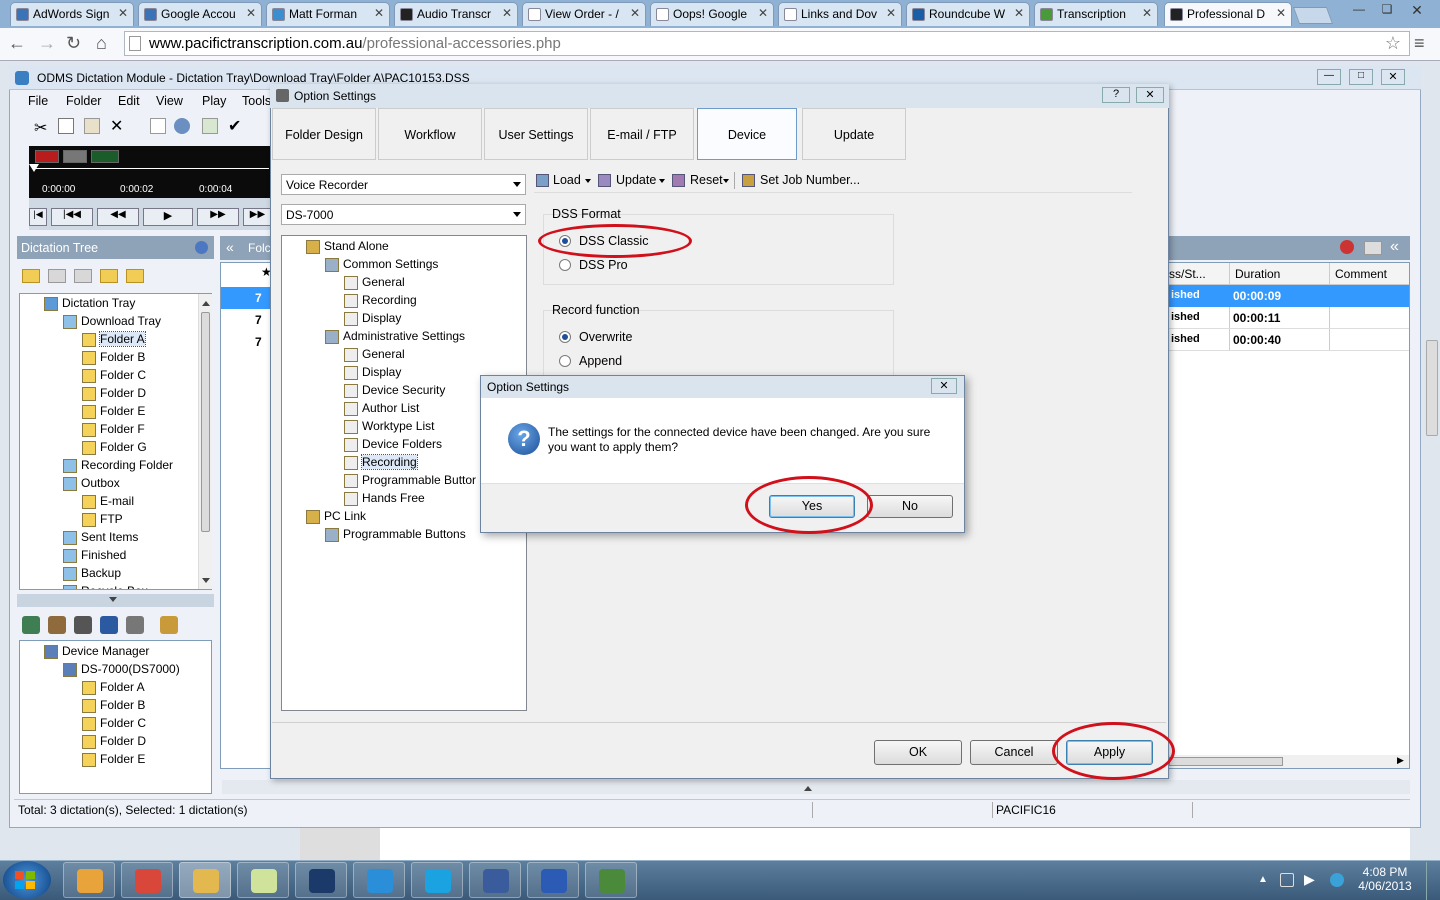 This screenshot has width=1440, height=900. What do you see at coordinates (1289, 761) in the screenshot?
I see `horizontal-scrollbar: ▶` at bounding box center [1289, 761].